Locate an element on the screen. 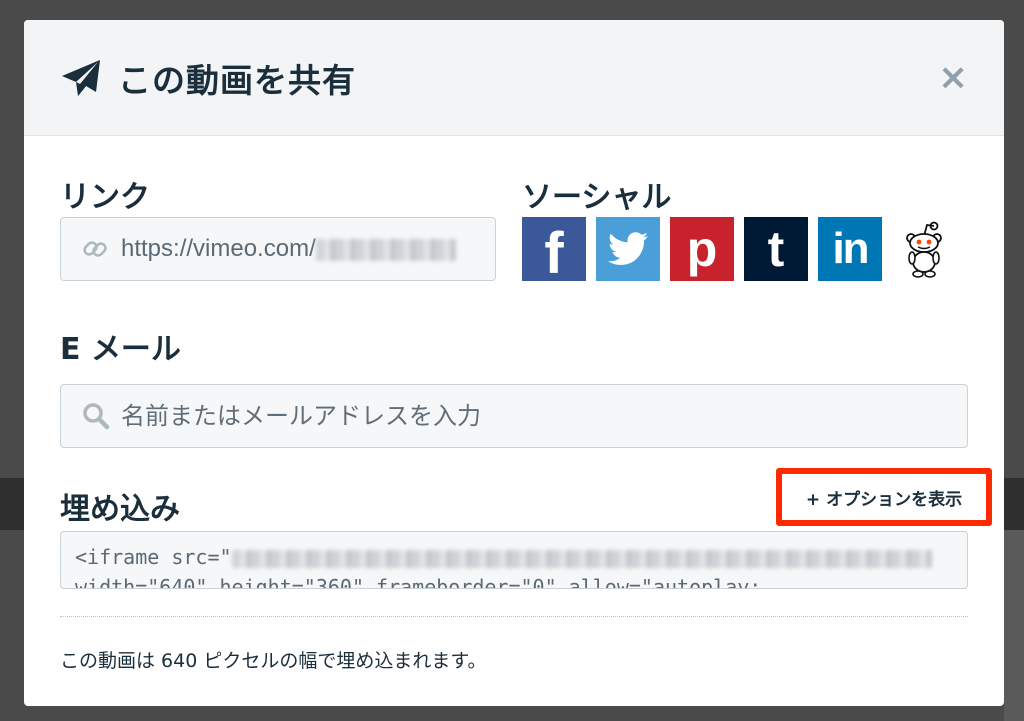 The image size is (1024, 721). reddit-share-button is located at coordinates (924, 249).